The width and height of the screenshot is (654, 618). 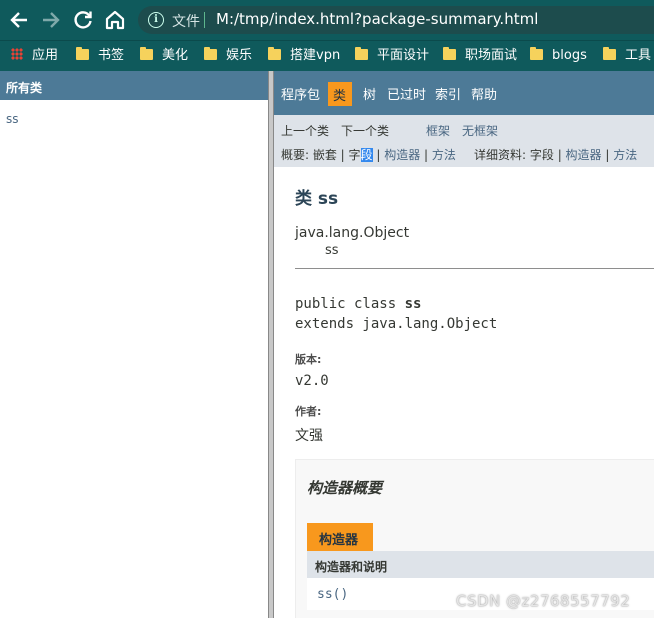 I want to click on address-separator, so click(x=204, y=20).